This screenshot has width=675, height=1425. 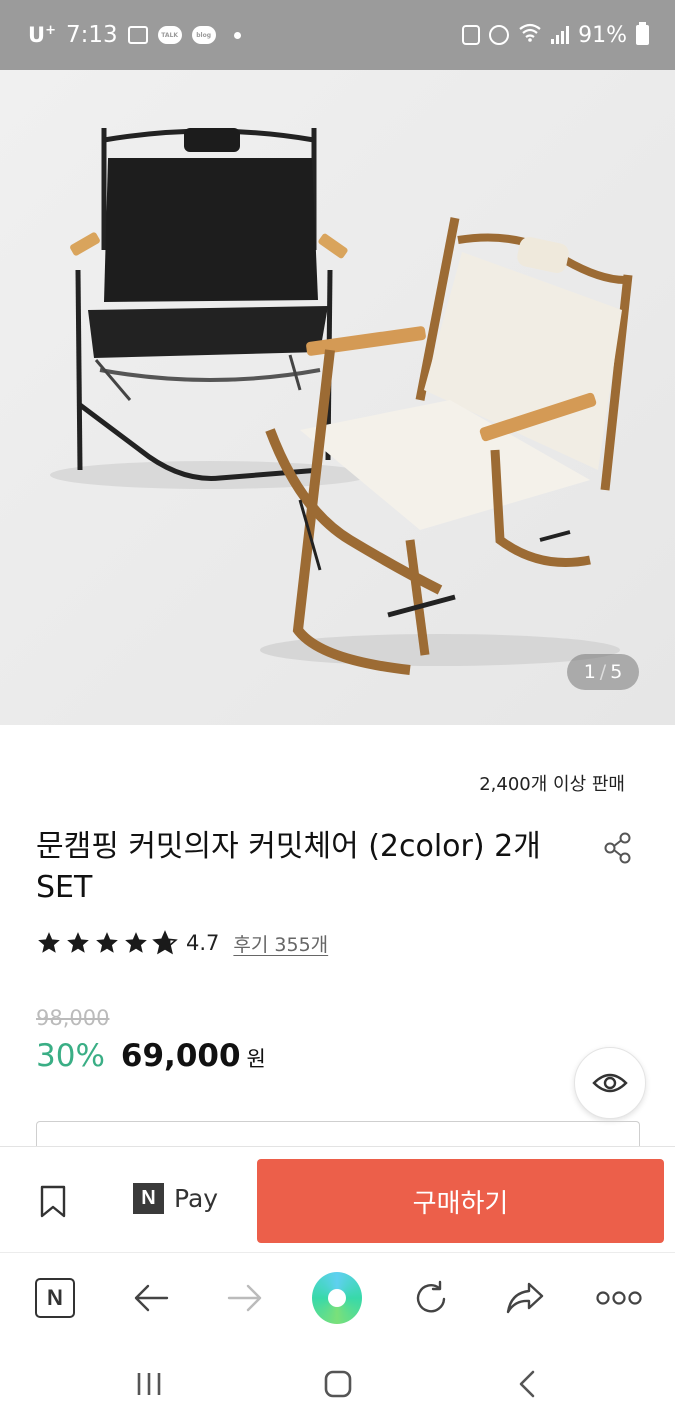 I want to click on status-bar: U+ 7:13 TALK blog 91%, so click(x=337, y=35).